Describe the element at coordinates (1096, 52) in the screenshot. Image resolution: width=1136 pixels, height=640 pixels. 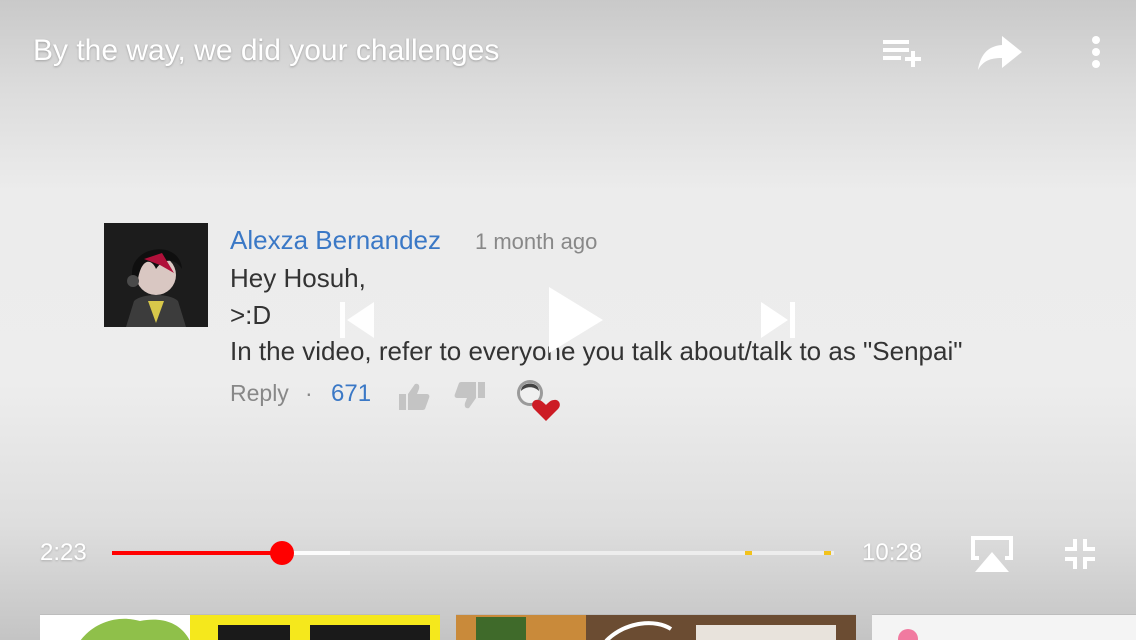
I see `more-vert-icon` at that location.